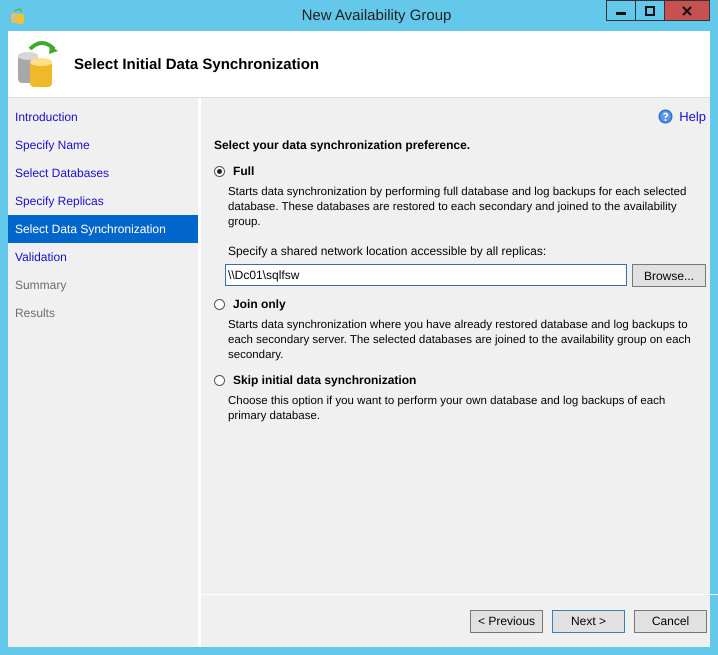 The image size is (718, 655). I want to click on path-field: \\Dc01\sqlfsw, so click(426, 275).